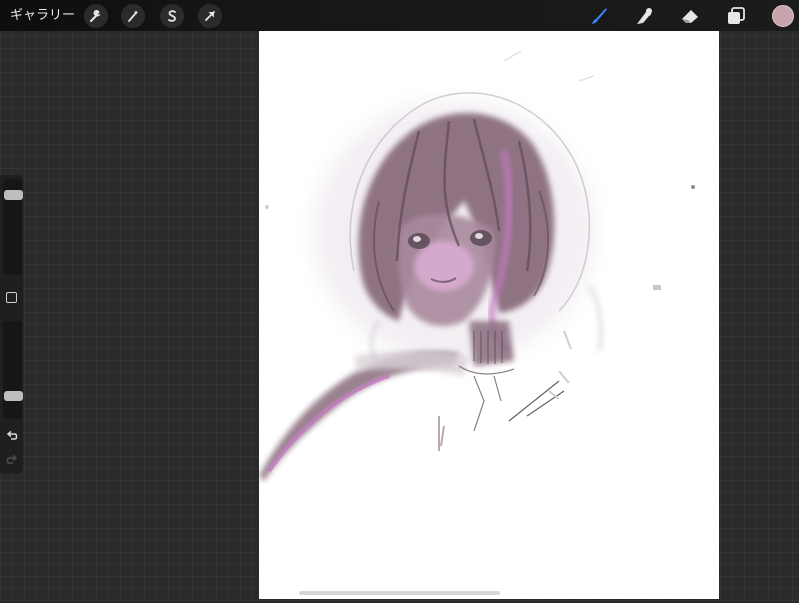  I want to click on eraser-icon, so click(690, 16).